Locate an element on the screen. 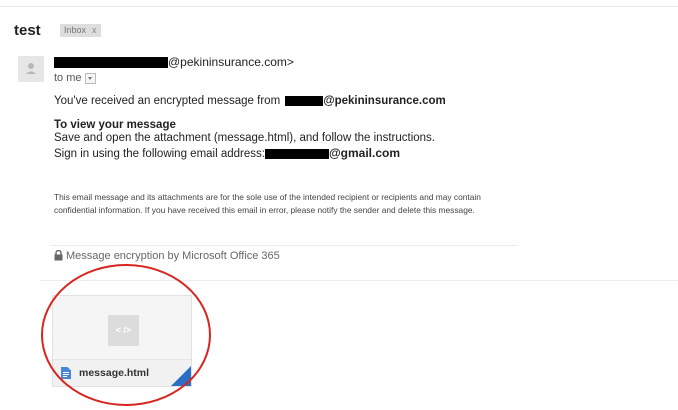 The height and width of the screenshot is (410, 678). lock-icon is located at coordinates (58, 255).